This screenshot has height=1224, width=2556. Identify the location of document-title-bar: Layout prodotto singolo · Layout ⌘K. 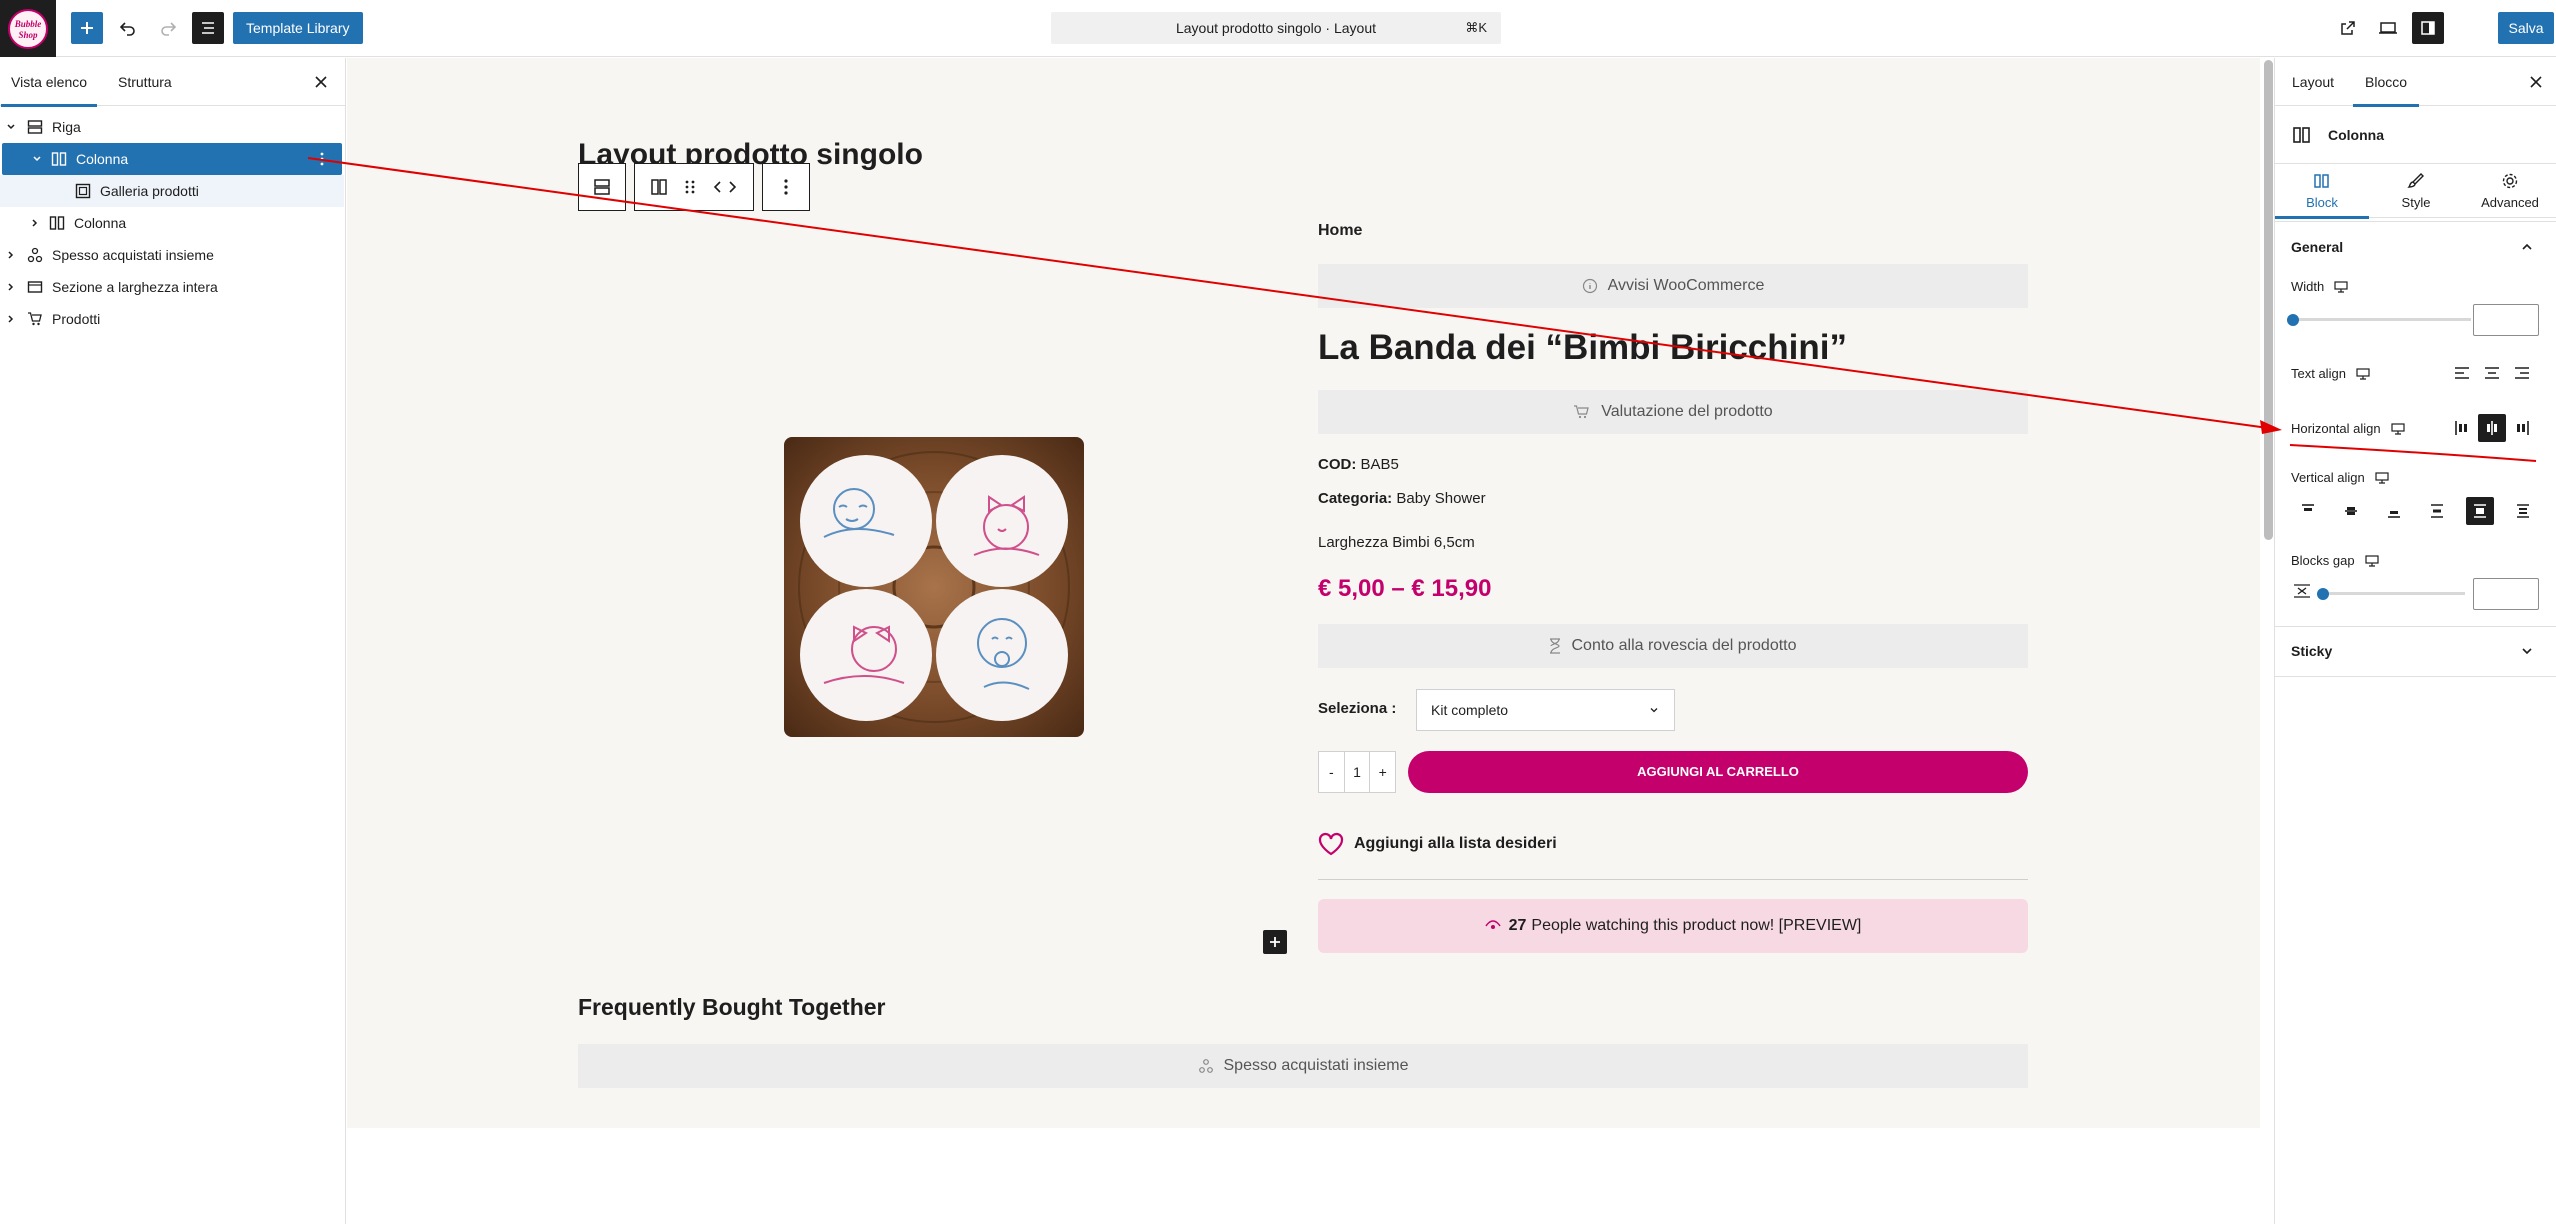
(1276, 28).